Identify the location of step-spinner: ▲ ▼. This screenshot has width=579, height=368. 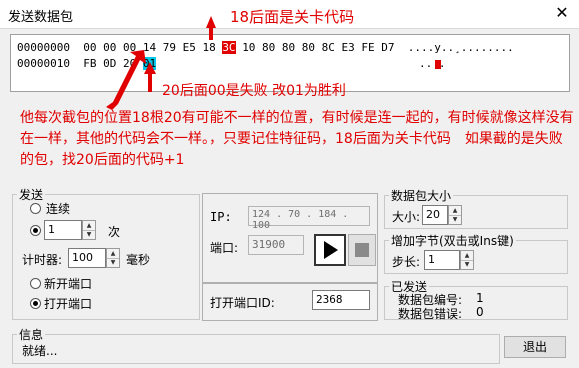
(467, 260).